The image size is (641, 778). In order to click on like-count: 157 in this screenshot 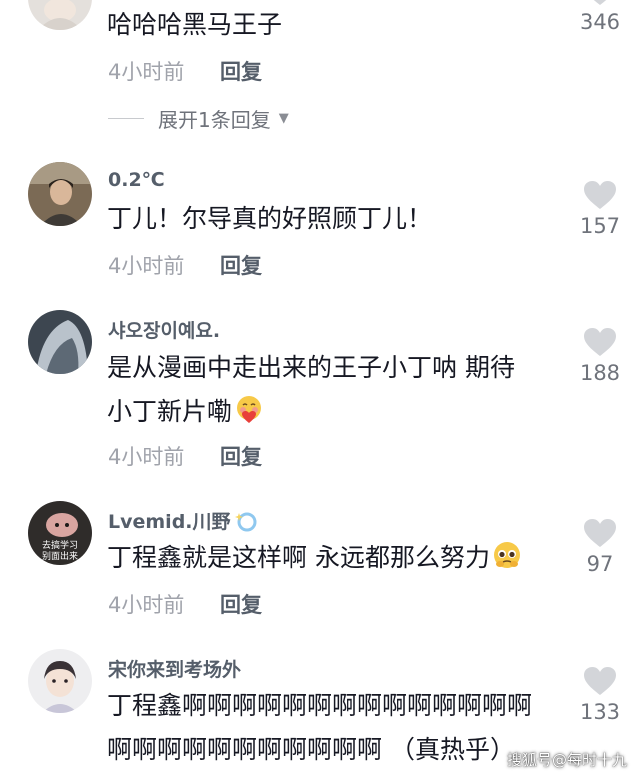, I will do `click(600, 226)`.